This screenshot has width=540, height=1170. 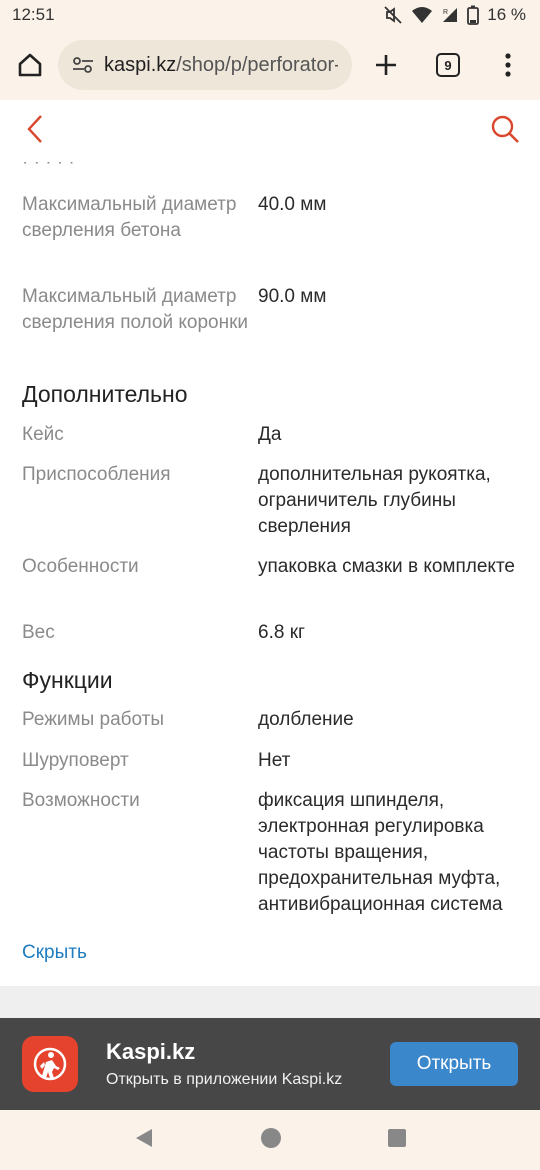 What do you see at coordinates (140, 64) in the screenshot?
I see `url-host: kaspi.kz` at bounding box center [140, 64].